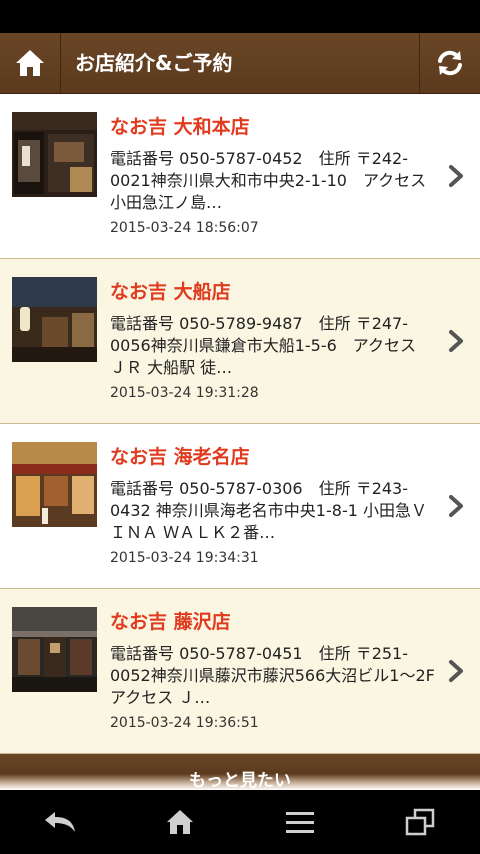 The width and height of the screenshot is (480, 854). I want to click on more-button: もっと見たい, so click(240, 772).